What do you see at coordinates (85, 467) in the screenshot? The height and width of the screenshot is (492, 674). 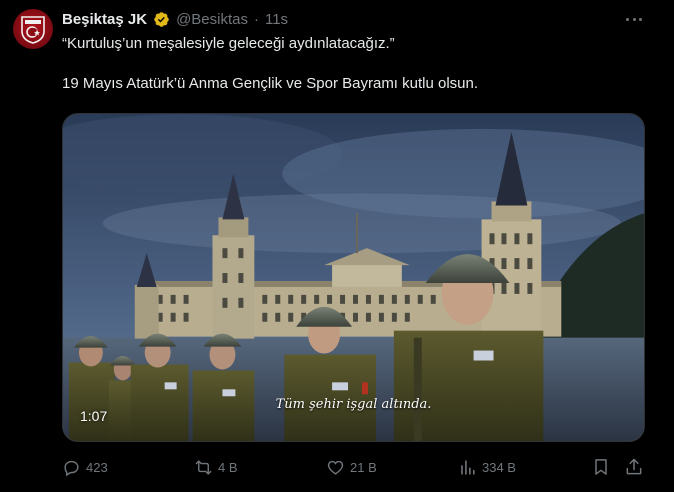 I see `reply-button: 423` at bounding box center [85, 467].